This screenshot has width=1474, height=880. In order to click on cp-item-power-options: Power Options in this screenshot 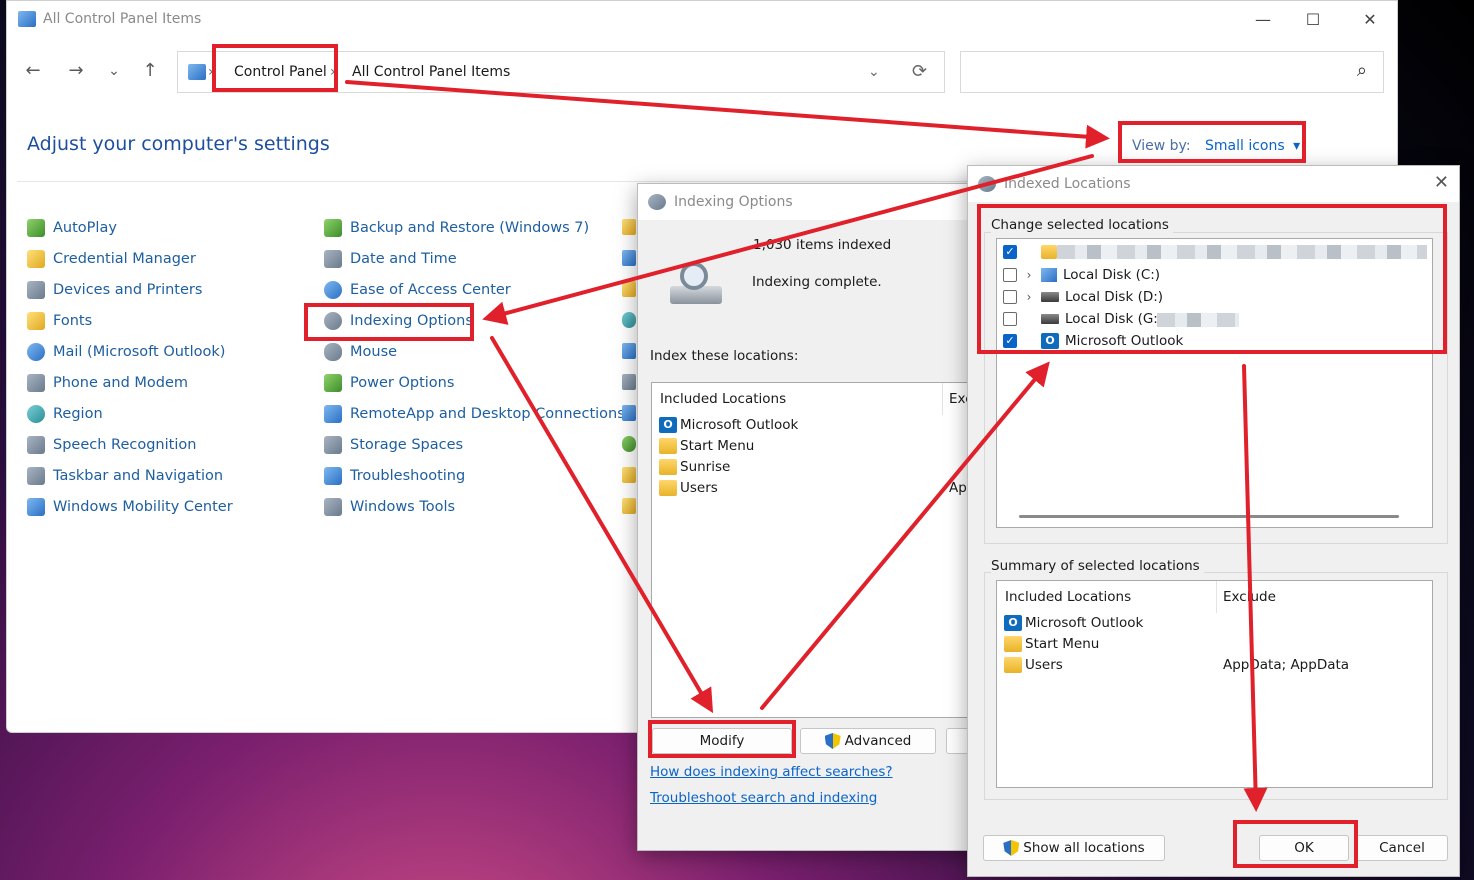, I will do `click(389, 383)`.